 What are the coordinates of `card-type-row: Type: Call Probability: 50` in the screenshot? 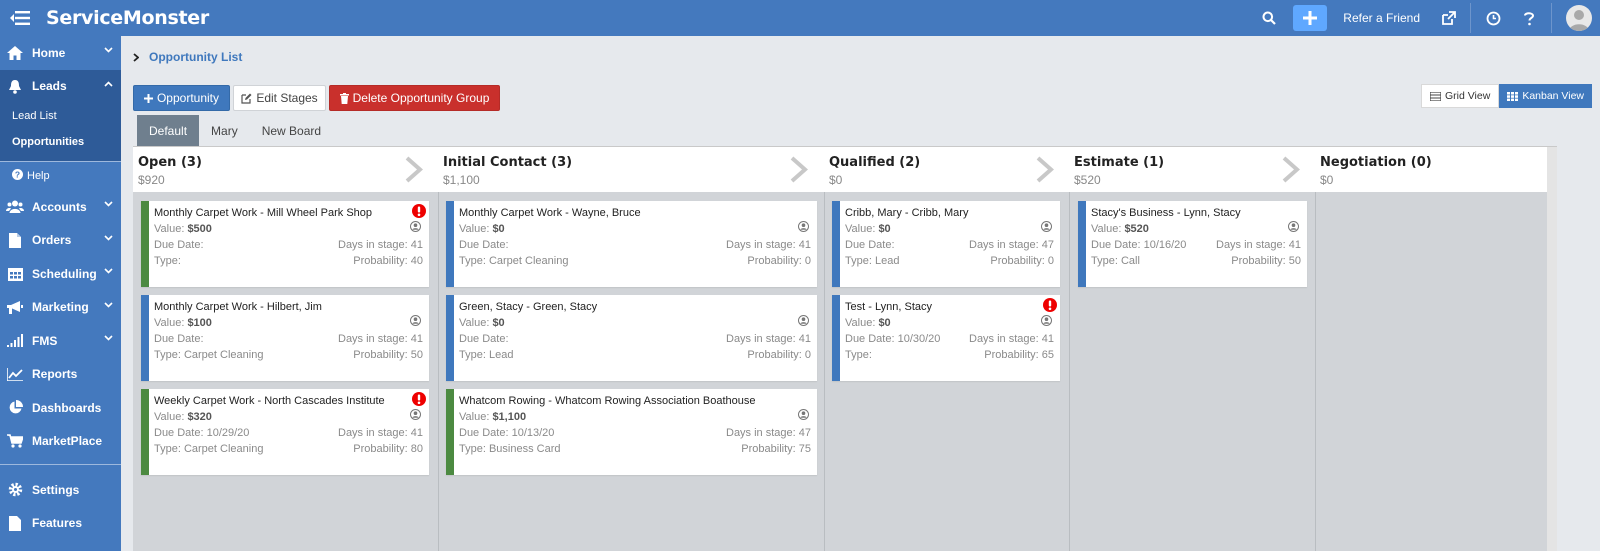 It's located at (1196, 261).